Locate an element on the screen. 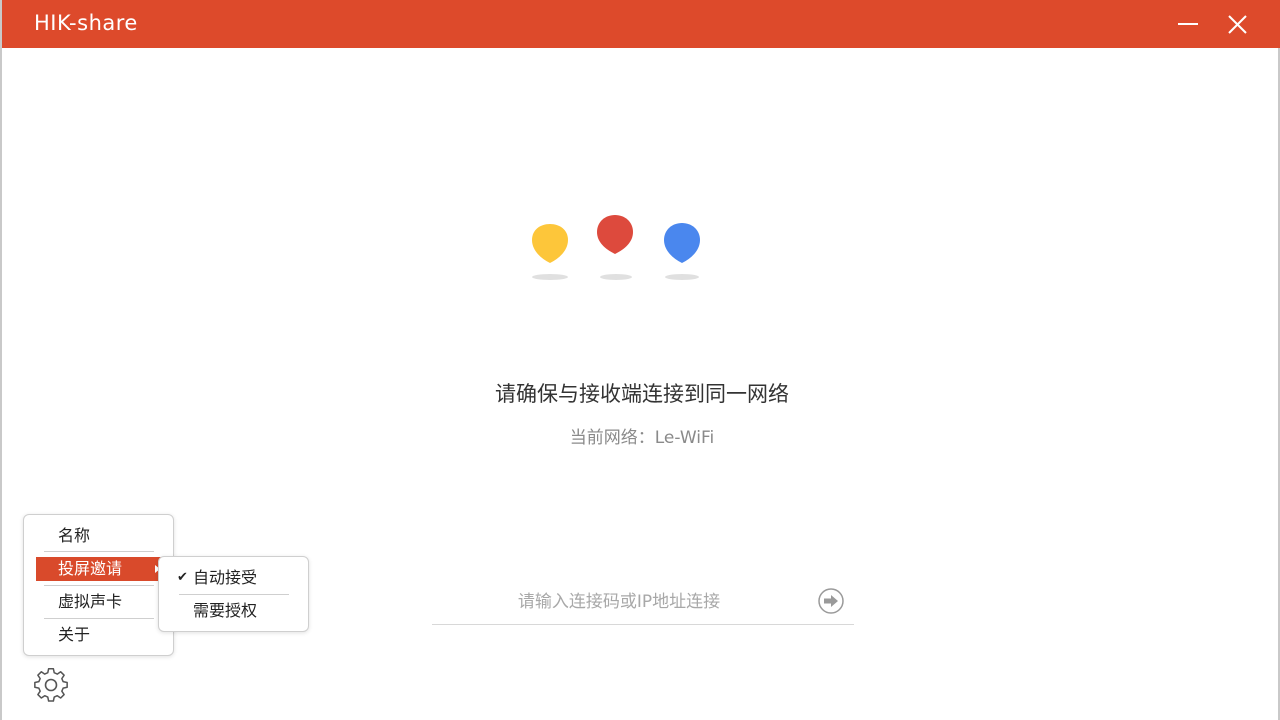  connect-button is located at coordinates (831, 601).